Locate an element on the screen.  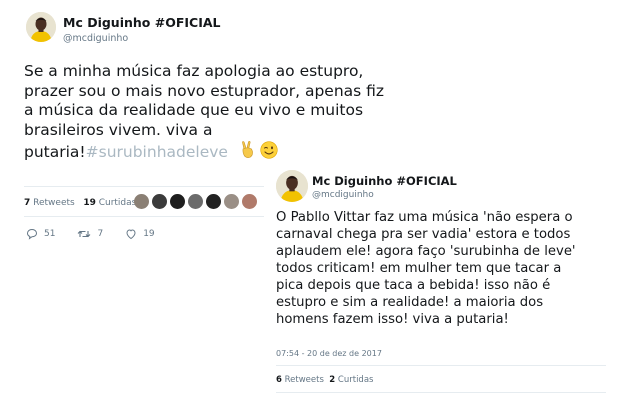
tweet-text-line: estupro e sim a realidade! a maioria dos is located at coordinates (410, 303).